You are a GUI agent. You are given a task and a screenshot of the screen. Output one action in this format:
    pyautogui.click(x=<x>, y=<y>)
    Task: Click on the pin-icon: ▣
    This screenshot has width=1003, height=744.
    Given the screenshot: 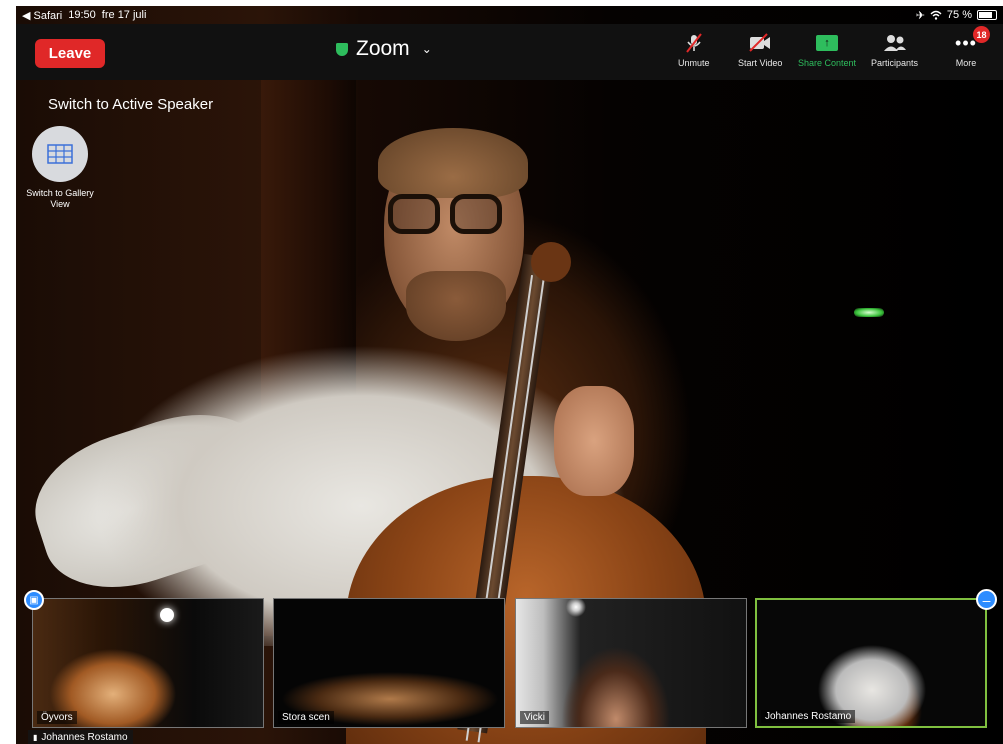 What is the action you would take?
    pyautogui.click(x=34, y=600)
    